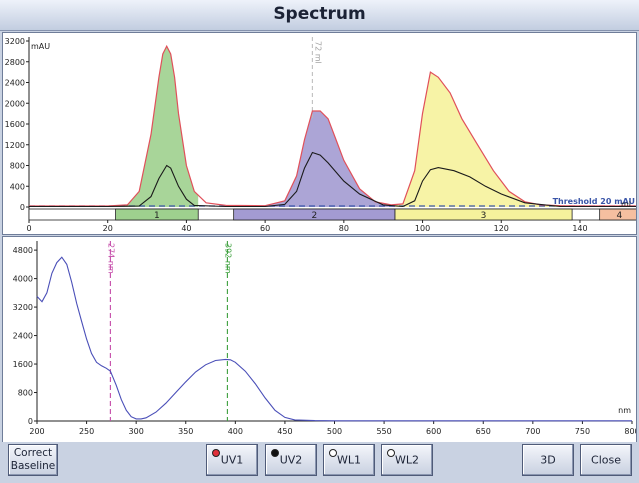 The image size is (639, 483). I want to click on x-tick-label: 600, so click(433, 431).